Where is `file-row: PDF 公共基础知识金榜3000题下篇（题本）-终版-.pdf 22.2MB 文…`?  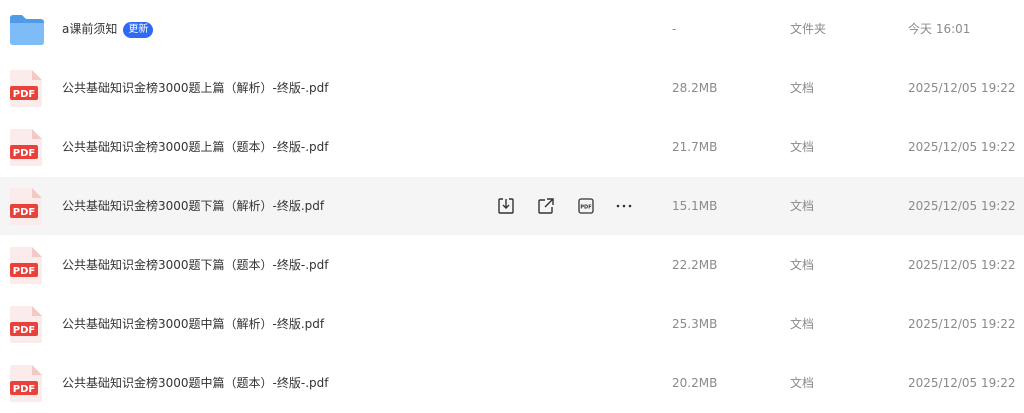 file-row: PDF 公共基础知识金榜3000题下篇（题本）-终版-.pdf 22.2MB 文… is located at coordinates (512, 265).